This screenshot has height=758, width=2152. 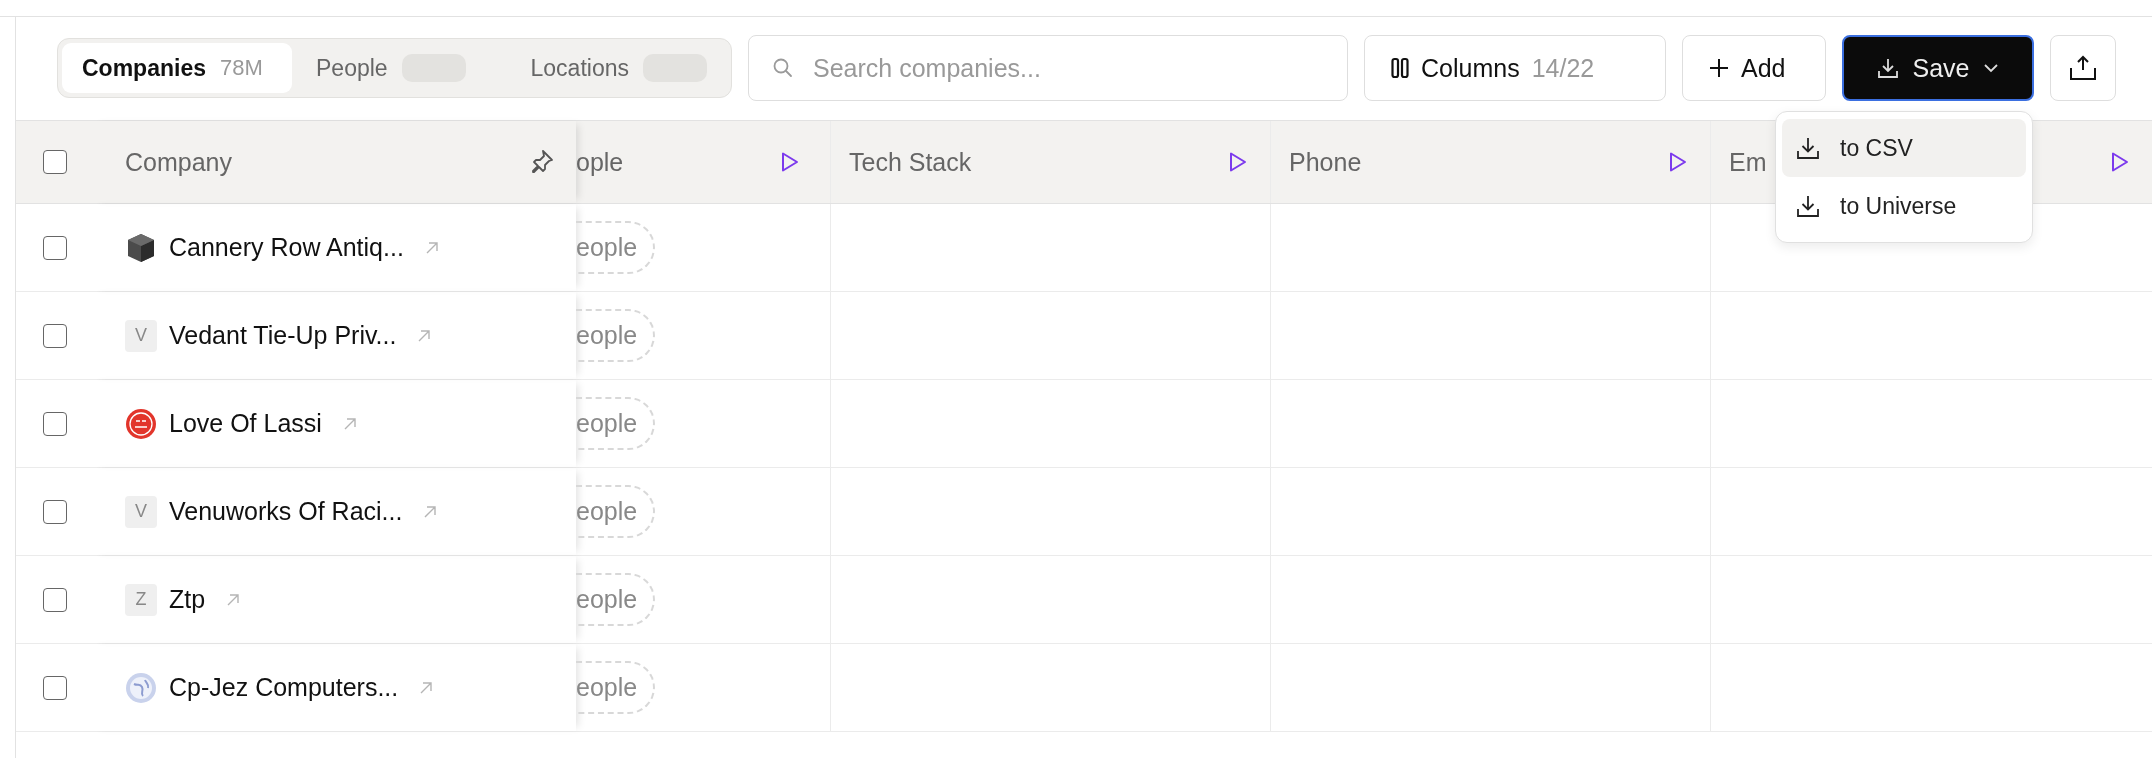 I want to click on column-title: Em, so click(x=1748, y=162).